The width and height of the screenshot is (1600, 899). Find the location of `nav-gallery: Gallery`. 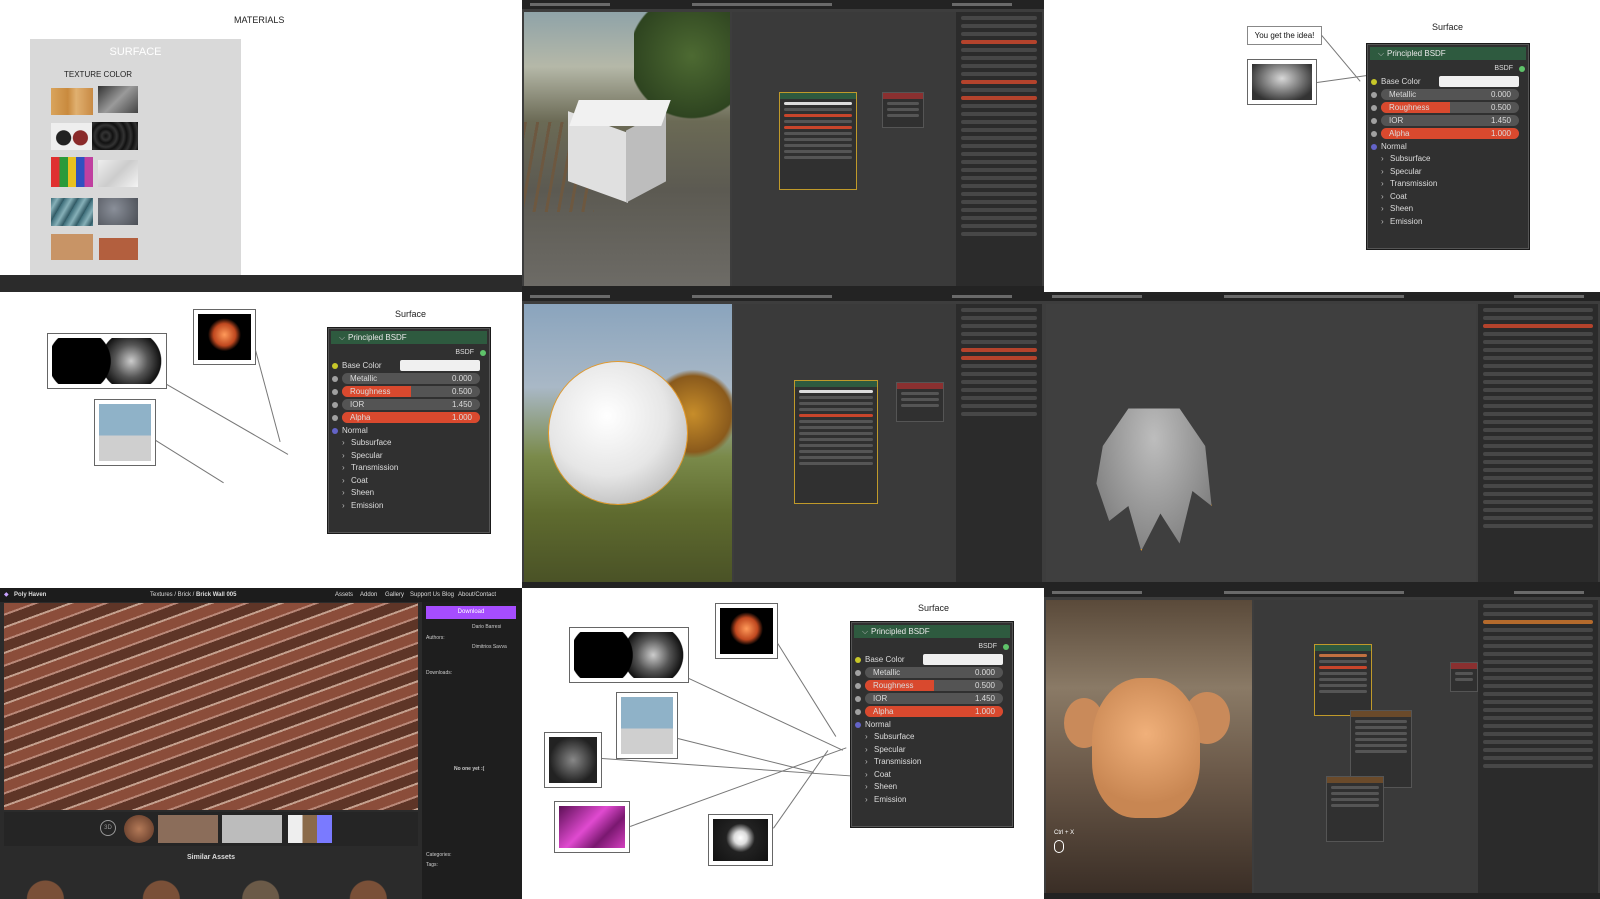

nav-gallery: Gallery is located at coordinates (394, 595).